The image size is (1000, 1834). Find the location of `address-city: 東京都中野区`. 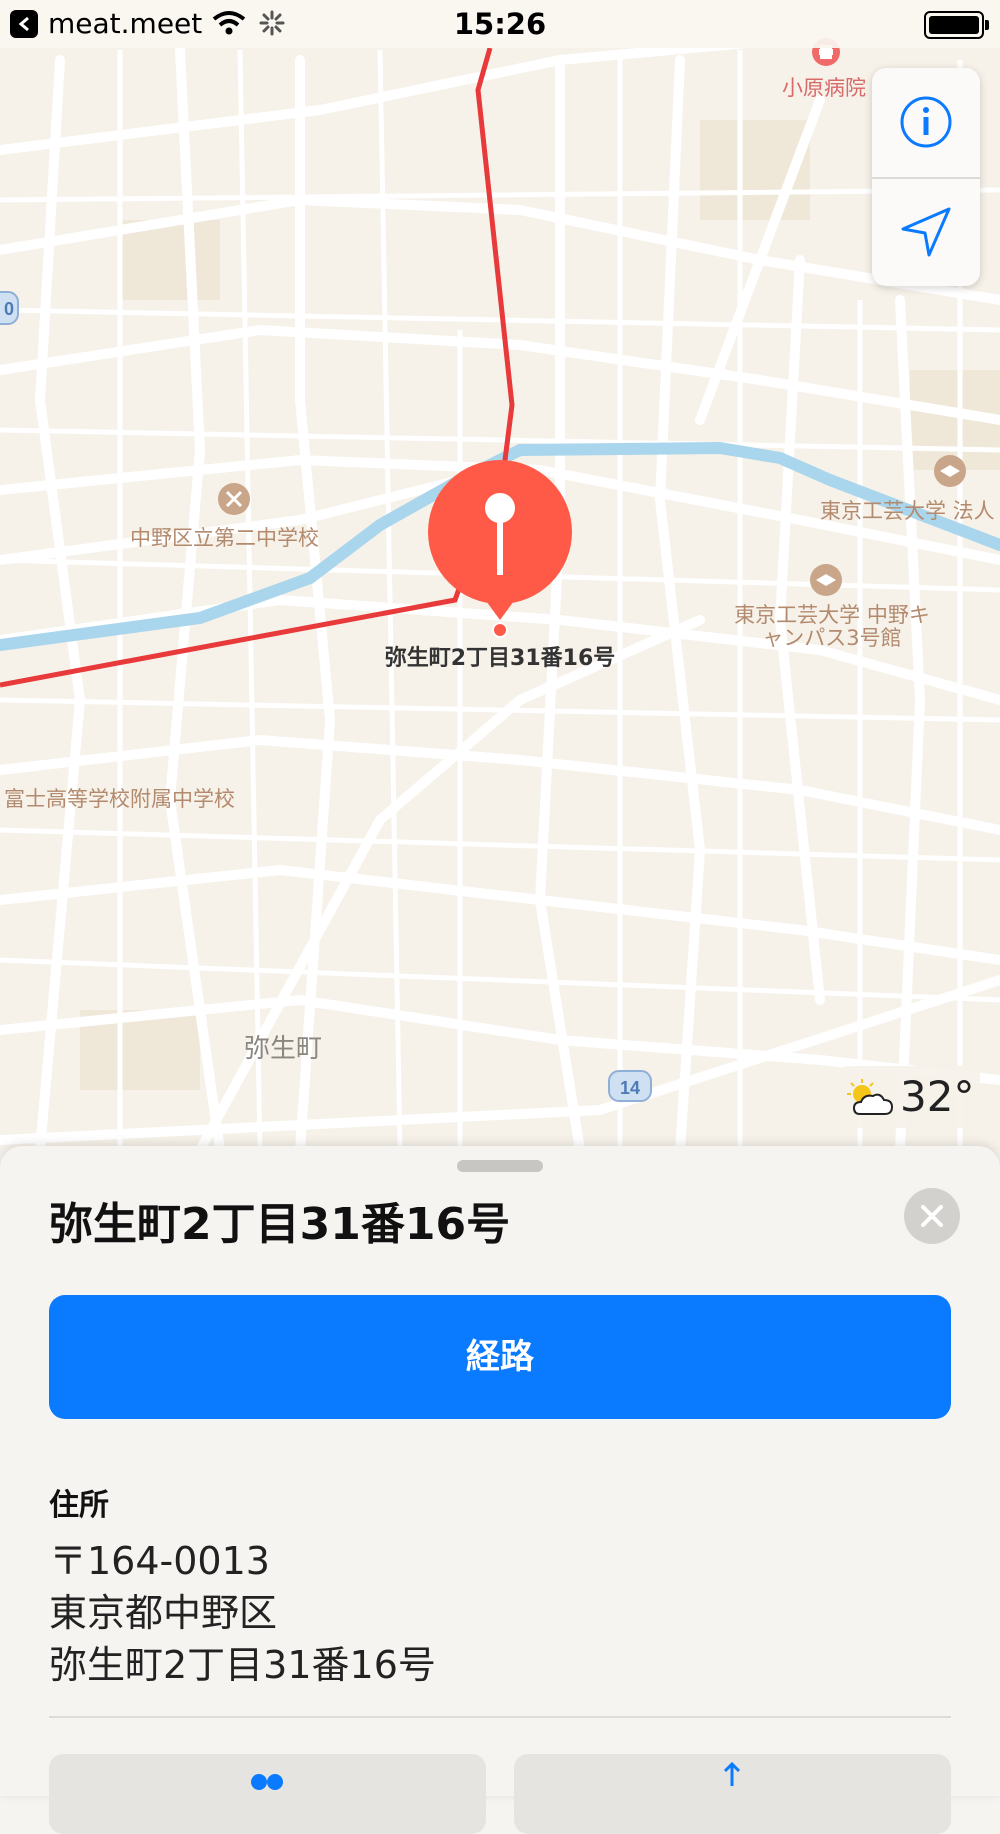

address-city: 東京都中野区 is located at coordinates (163, 1613).